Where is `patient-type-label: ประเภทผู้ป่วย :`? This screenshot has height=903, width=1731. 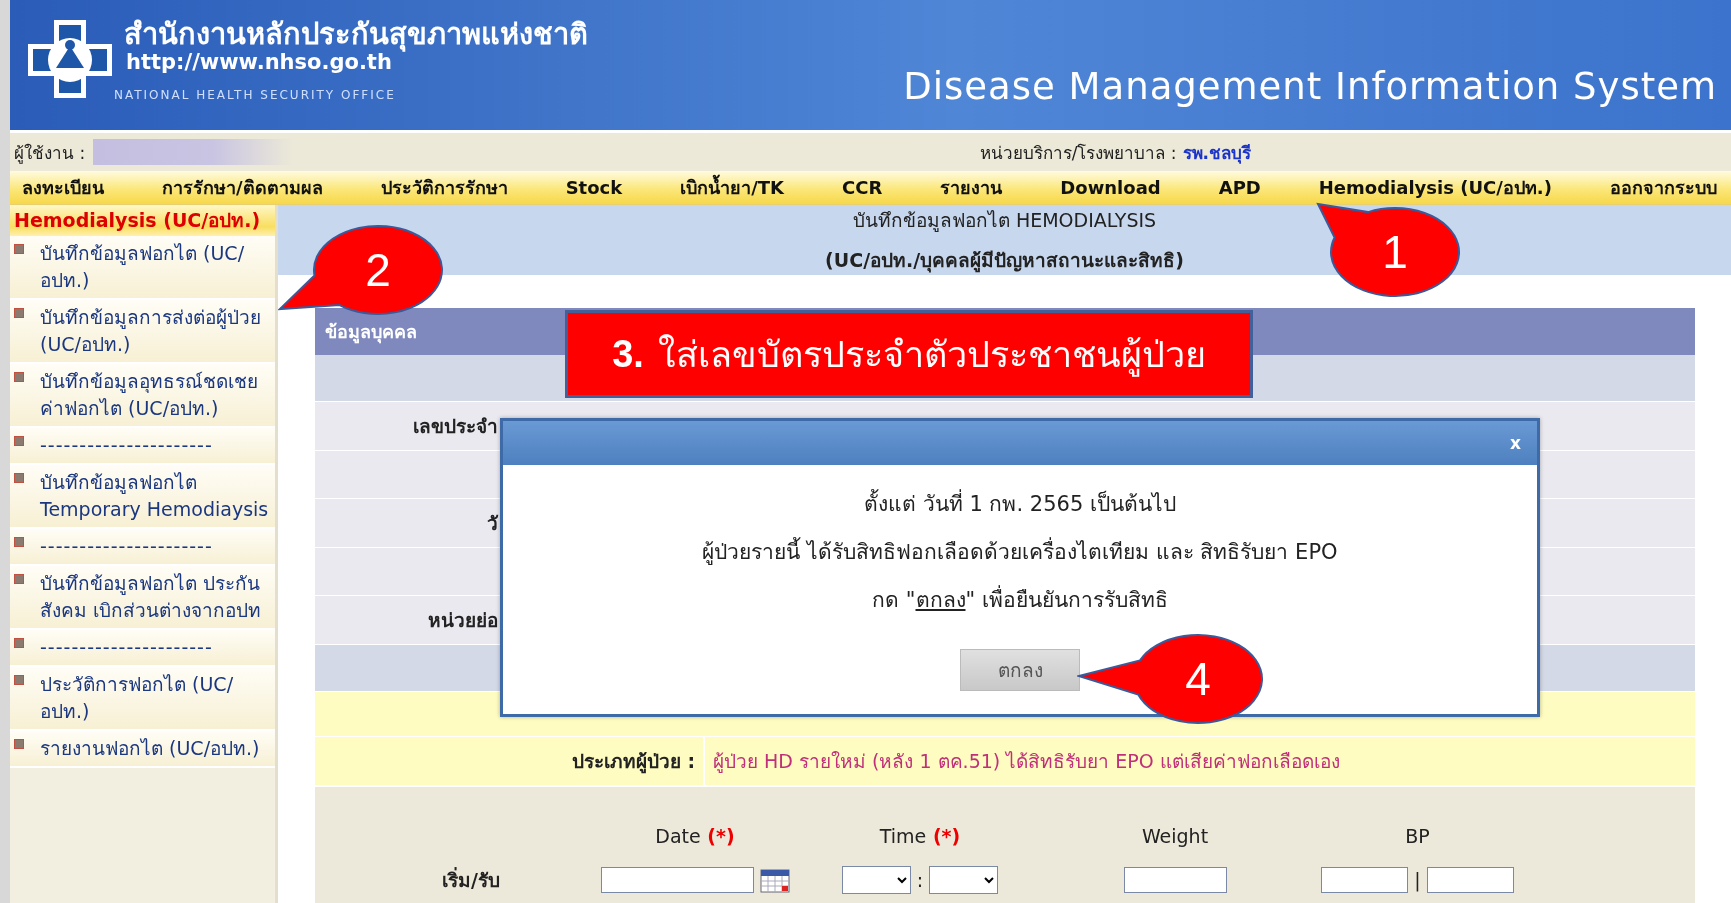 patient-type-label: ประเภทผู้ป่วย : is located at coordinates (633, 762).